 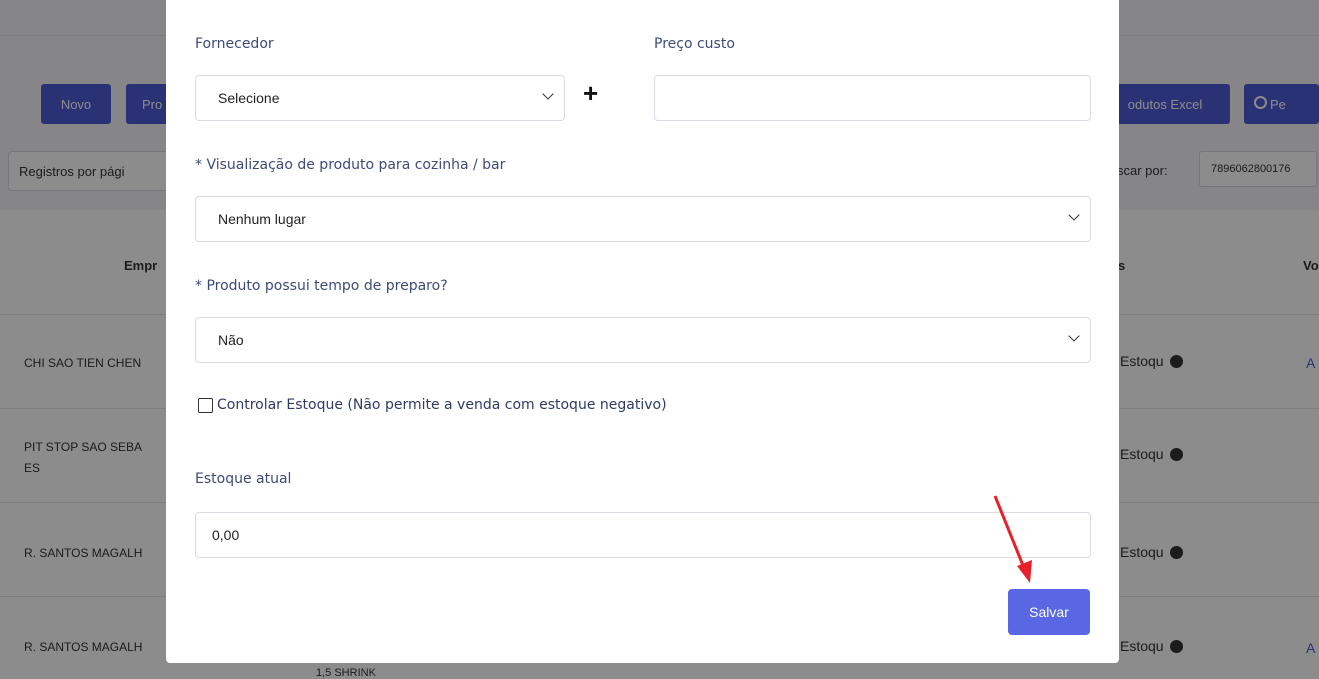 I want to click on annotation-arrow-icon, so click(x=1012, y=539).